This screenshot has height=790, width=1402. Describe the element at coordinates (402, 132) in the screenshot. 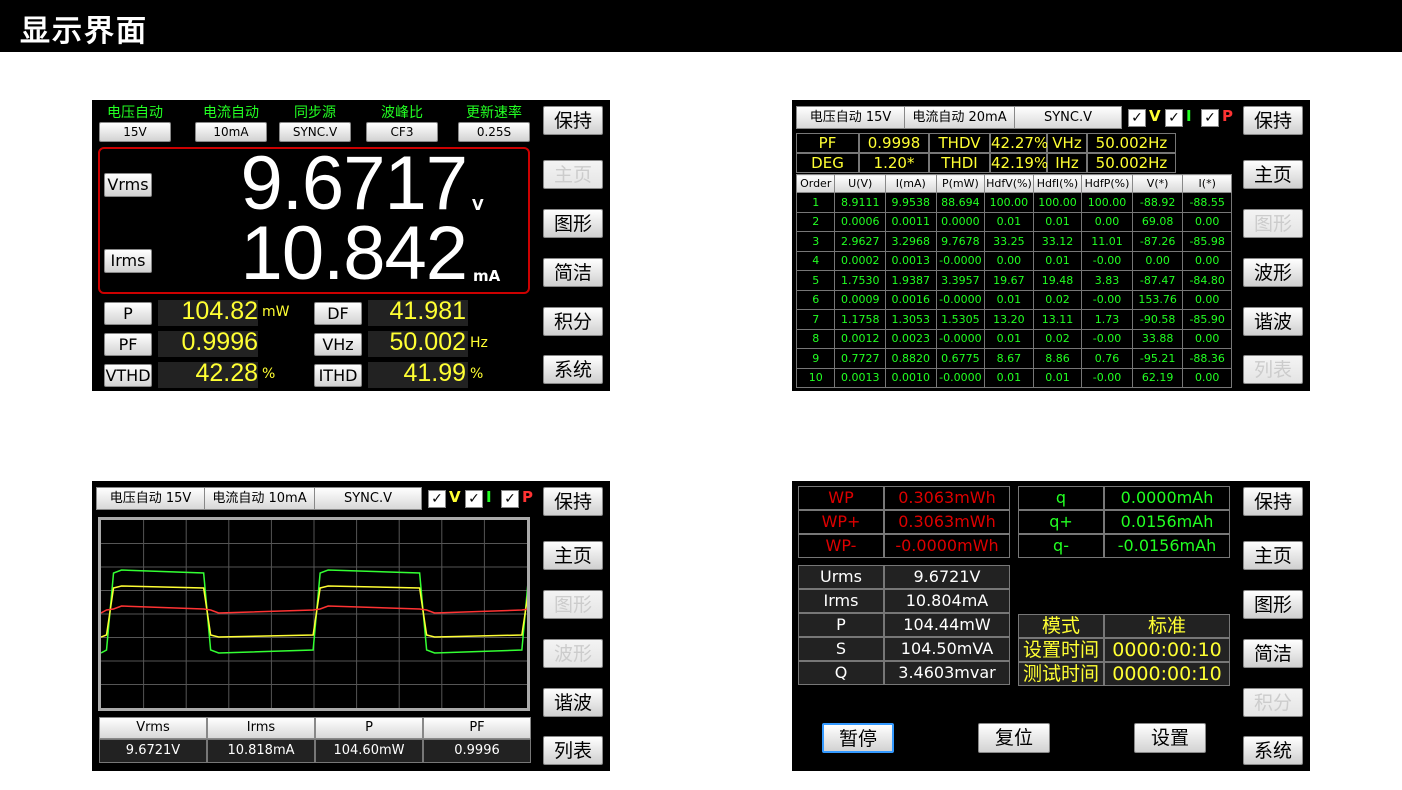

I see `top-setting-button: CF3` at that location.